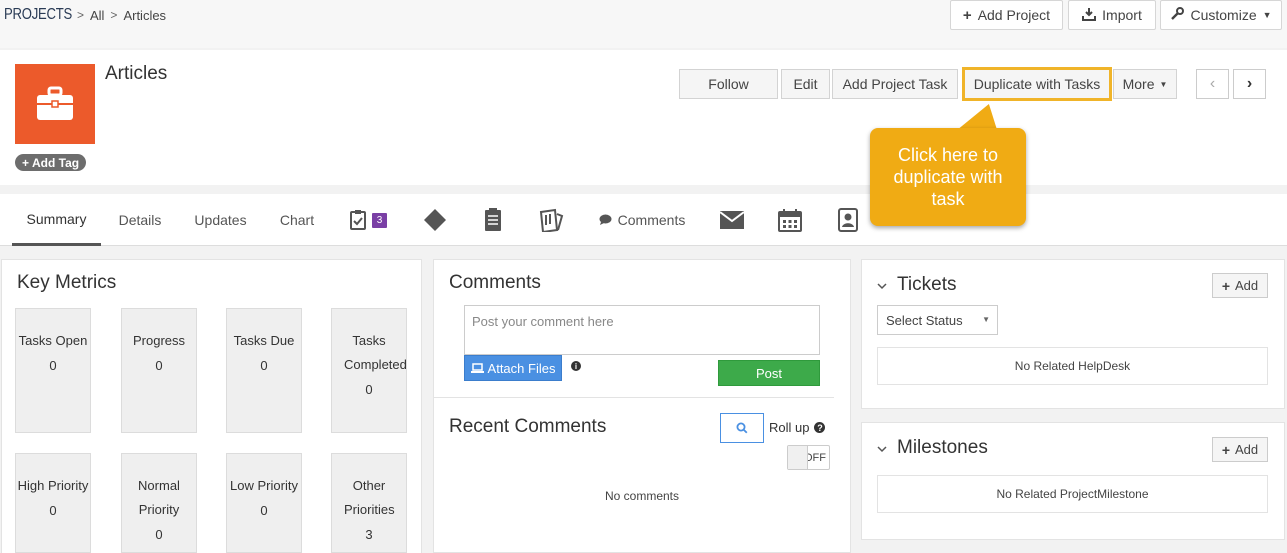  I want to click on tab-details: Details, so click(140, 220).